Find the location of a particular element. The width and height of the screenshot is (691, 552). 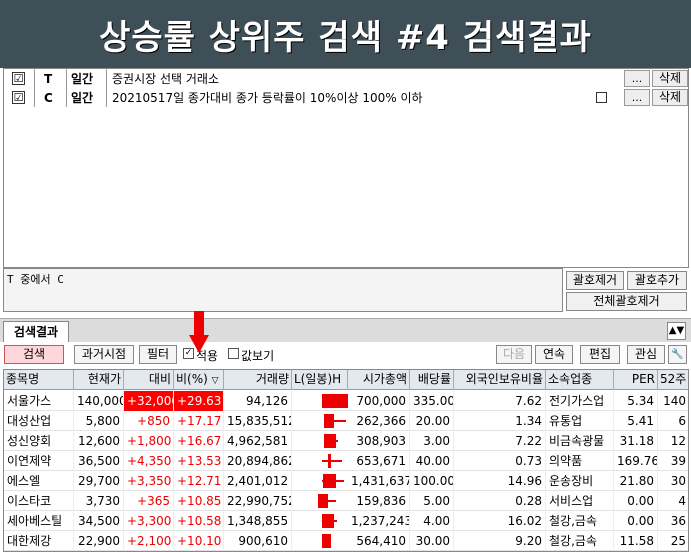

tab-search-results: 검색결과 is located at coordinates (36, 332).